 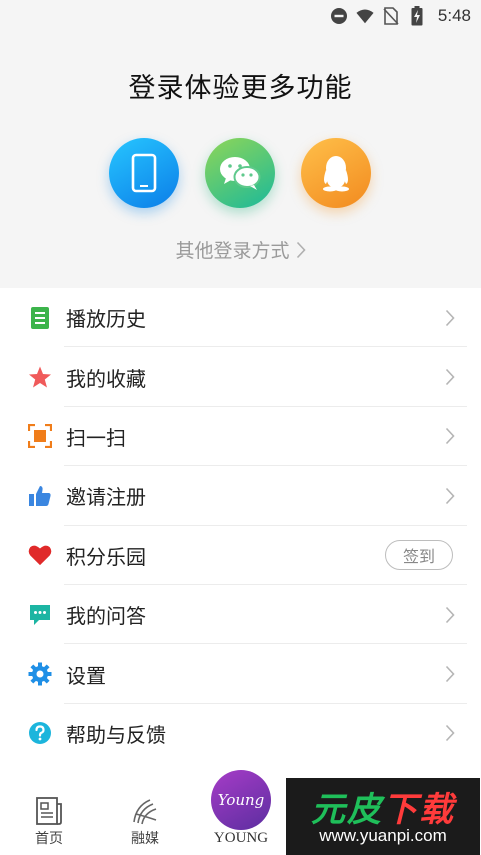 I want to click on help-icon, so click(x=40, y=733).